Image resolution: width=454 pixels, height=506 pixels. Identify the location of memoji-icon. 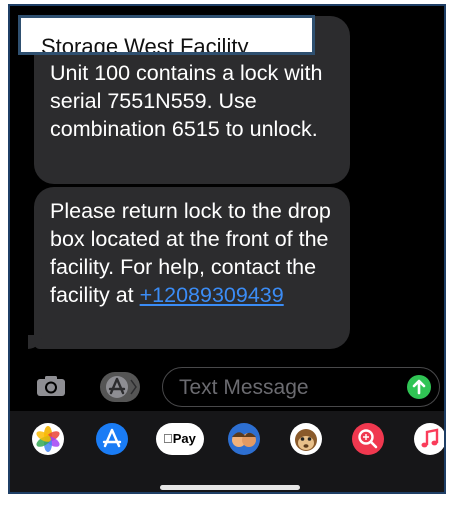
(244, 439).